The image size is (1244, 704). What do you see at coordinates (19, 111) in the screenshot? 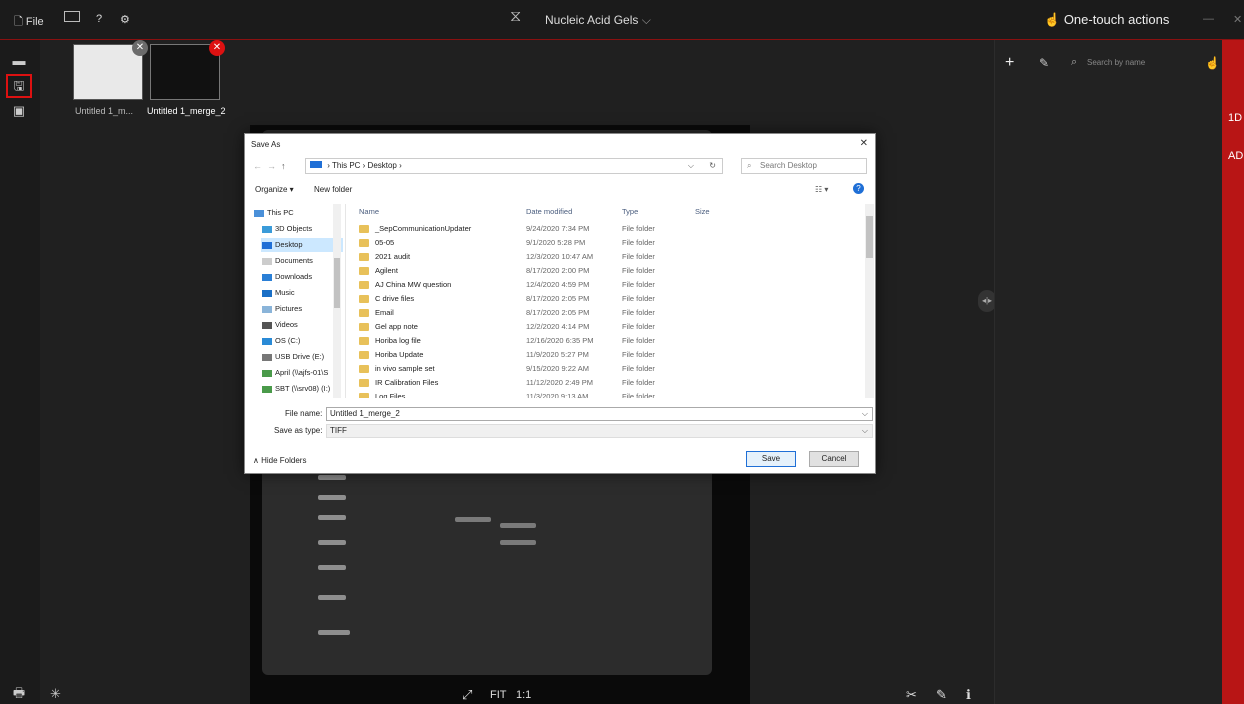
I see `export-icon: ▣` at bounding box center [19, 111].